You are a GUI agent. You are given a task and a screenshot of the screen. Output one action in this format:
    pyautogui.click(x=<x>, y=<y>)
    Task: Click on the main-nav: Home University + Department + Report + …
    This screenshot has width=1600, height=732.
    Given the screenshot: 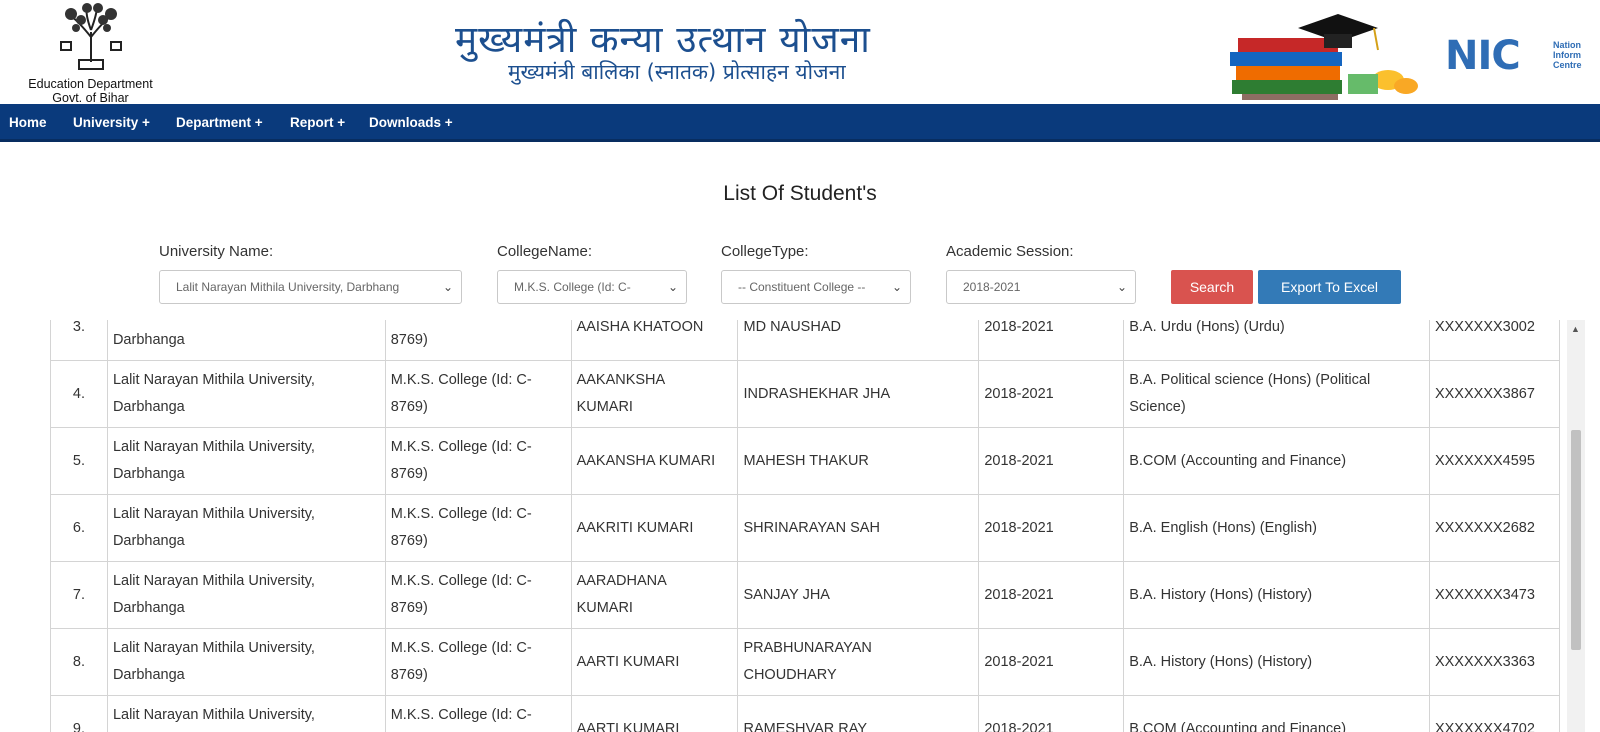 What is the action you would take?
    pyautogui.click(x=800, y=123)
    